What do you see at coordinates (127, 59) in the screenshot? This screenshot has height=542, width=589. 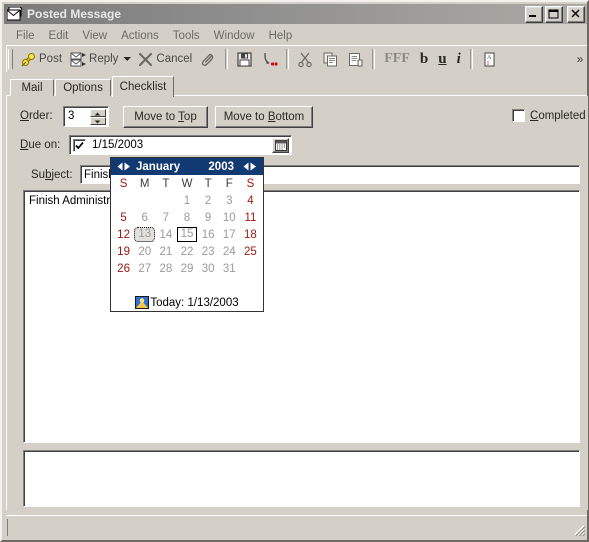 I see `reply-dropdown-arrow-icon` at bounding box center [127, 59].